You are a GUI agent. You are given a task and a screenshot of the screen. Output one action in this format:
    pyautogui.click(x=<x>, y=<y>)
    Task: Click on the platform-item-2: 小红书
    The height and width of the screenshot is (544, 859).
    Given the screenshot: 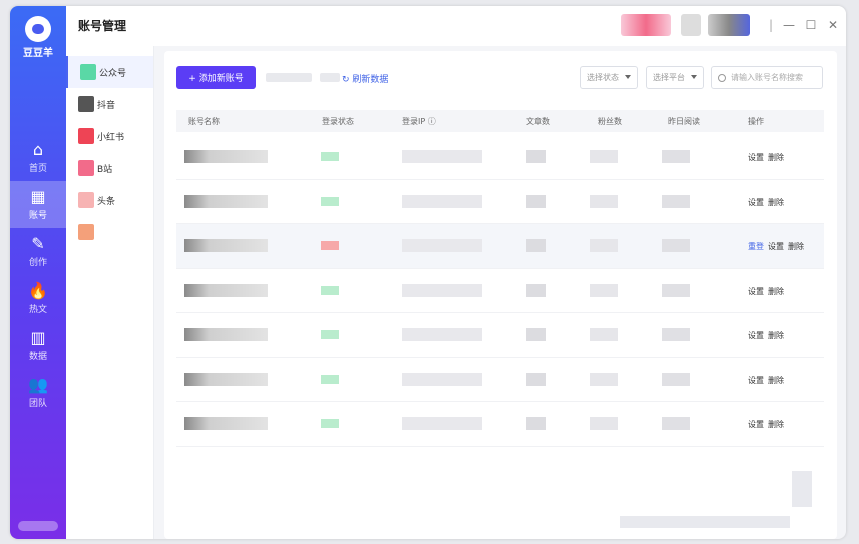 What is the action you would take?
    pyautogui.click(x=109, y=136)
    